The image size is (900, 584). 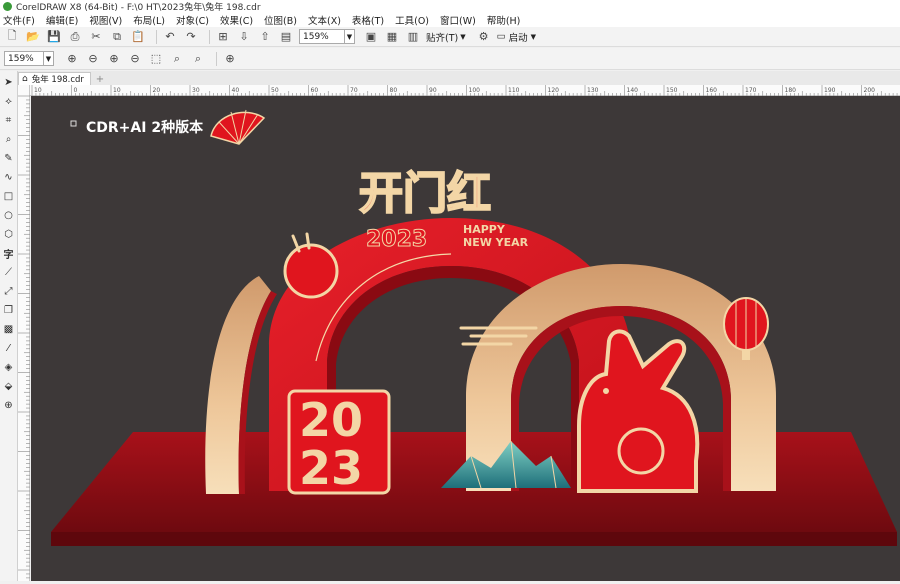 I want to click on freehand-tool-icon: ✎, so click(x=9, y=158).